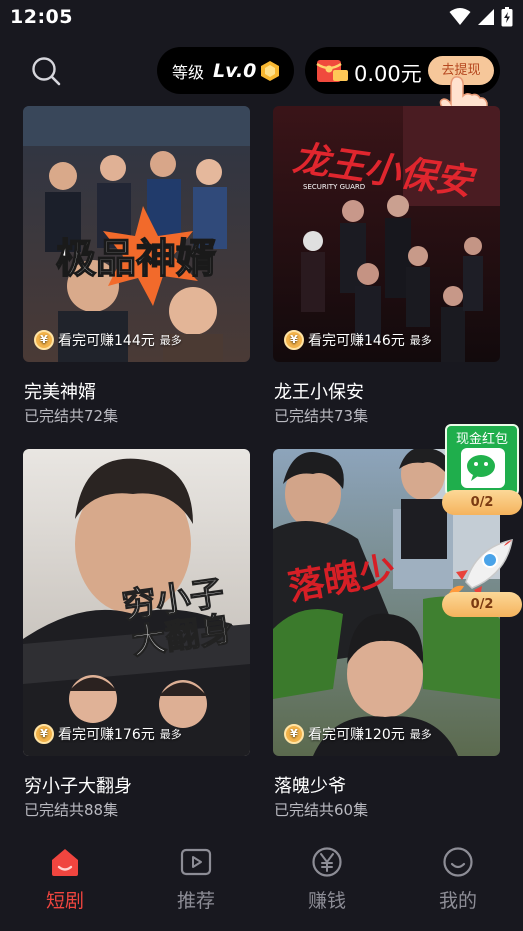  Describe the element at coordinates (71, 810) in the screenshot. I see `drama-status: 已完结共88集` at that location.